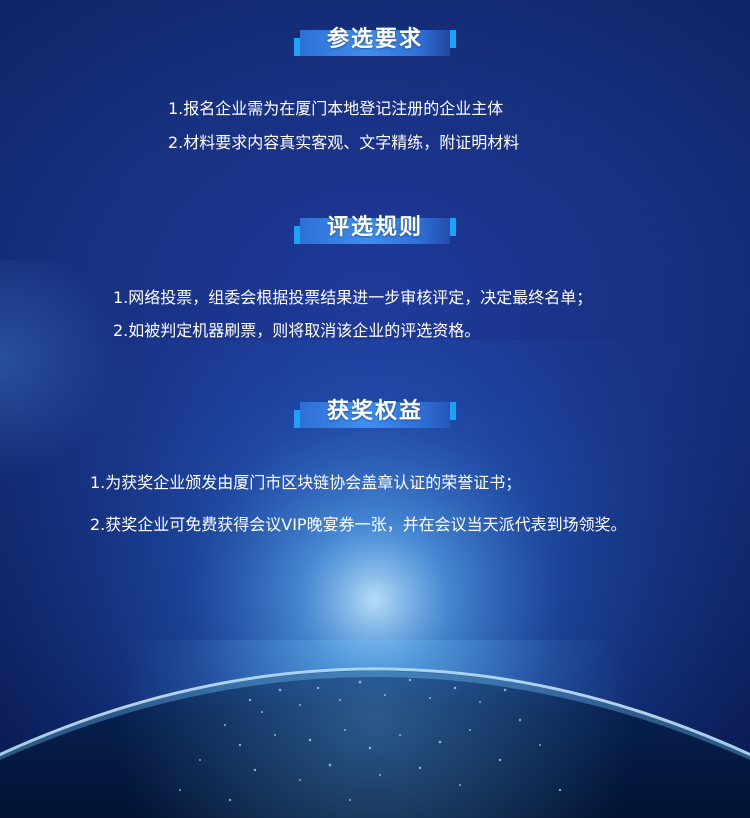  I want to click on section-title-rules: 评选规则, so click(375, 228).